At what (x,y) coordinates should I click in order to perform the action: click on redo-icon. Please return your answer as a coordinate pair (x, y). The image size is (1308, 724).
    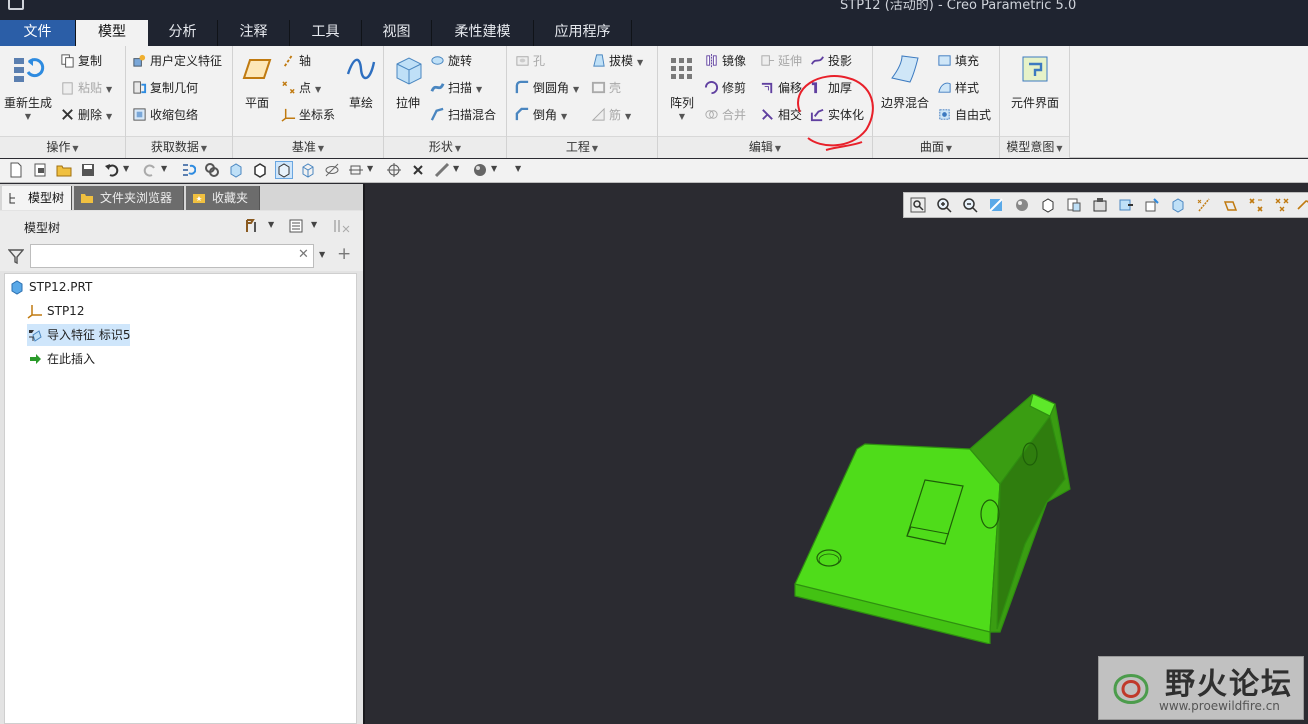
    Looking at the image, I should click on (150, 170).